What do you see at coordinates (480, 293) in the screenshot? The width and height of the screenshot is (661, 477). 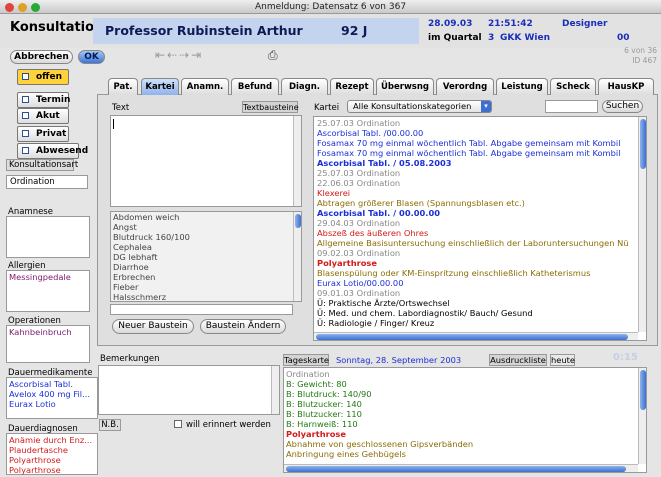 I see `entry-line: 09.01.03 Ordination` at bounding box center [480, 293].